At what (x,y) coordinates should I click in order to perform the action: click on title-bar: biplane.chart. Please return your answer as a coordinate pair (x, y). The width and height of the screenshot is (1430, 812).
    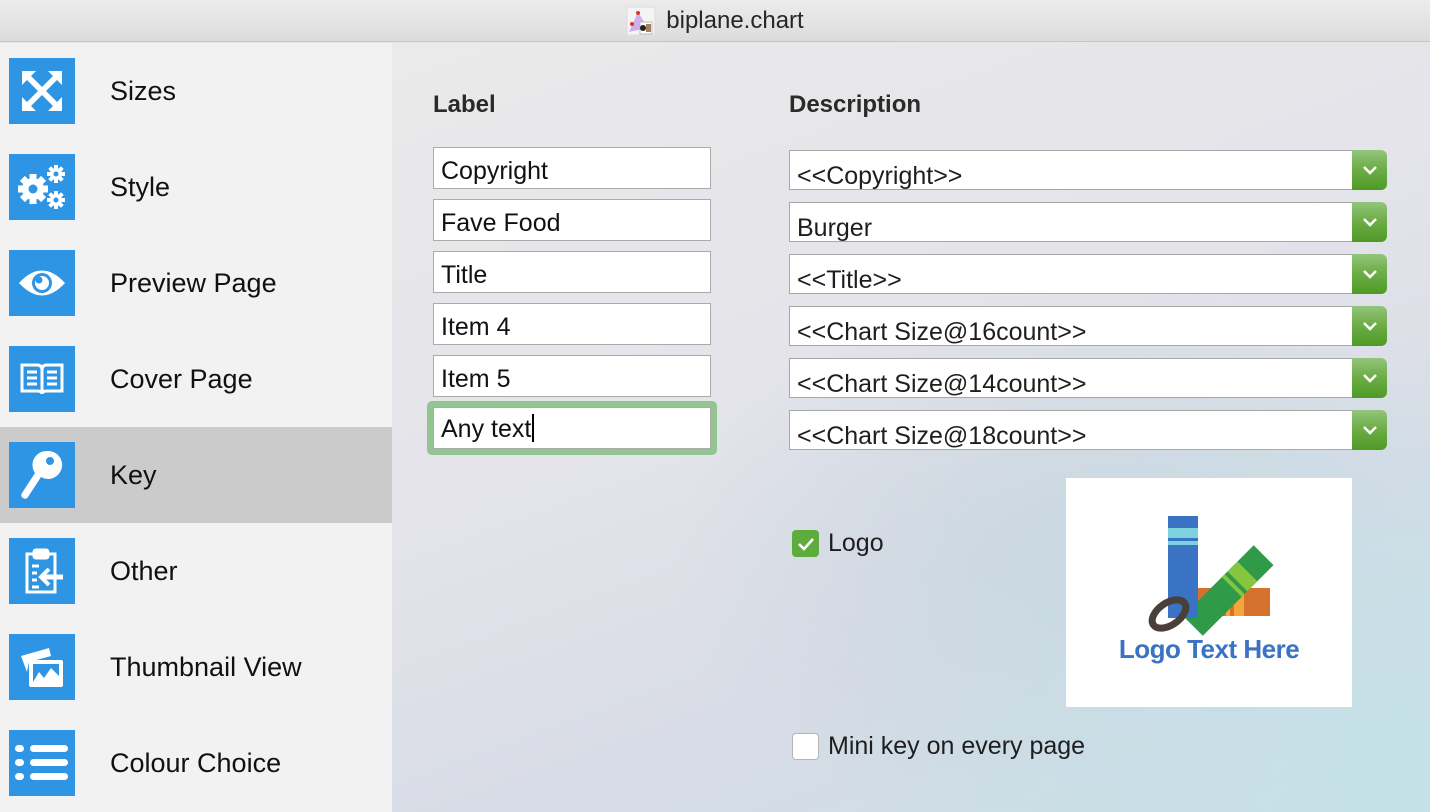
    Looking at the image, I should click on (715, 21).